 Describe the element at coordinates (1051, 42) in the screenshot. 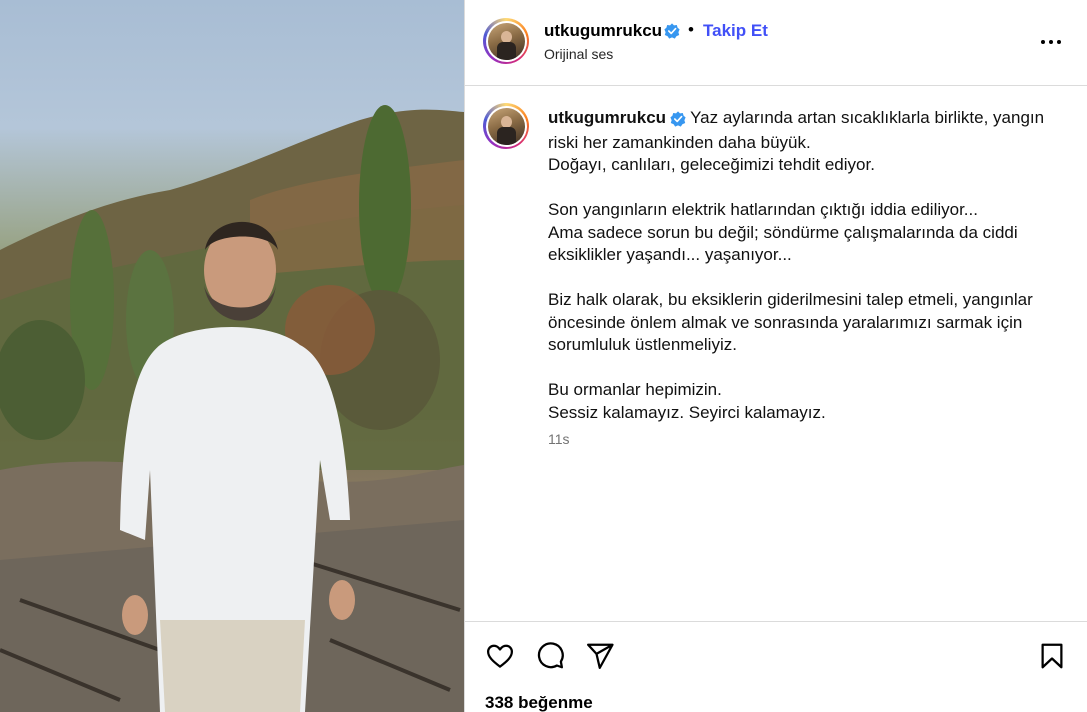

I see `more-options-icon` at that location.